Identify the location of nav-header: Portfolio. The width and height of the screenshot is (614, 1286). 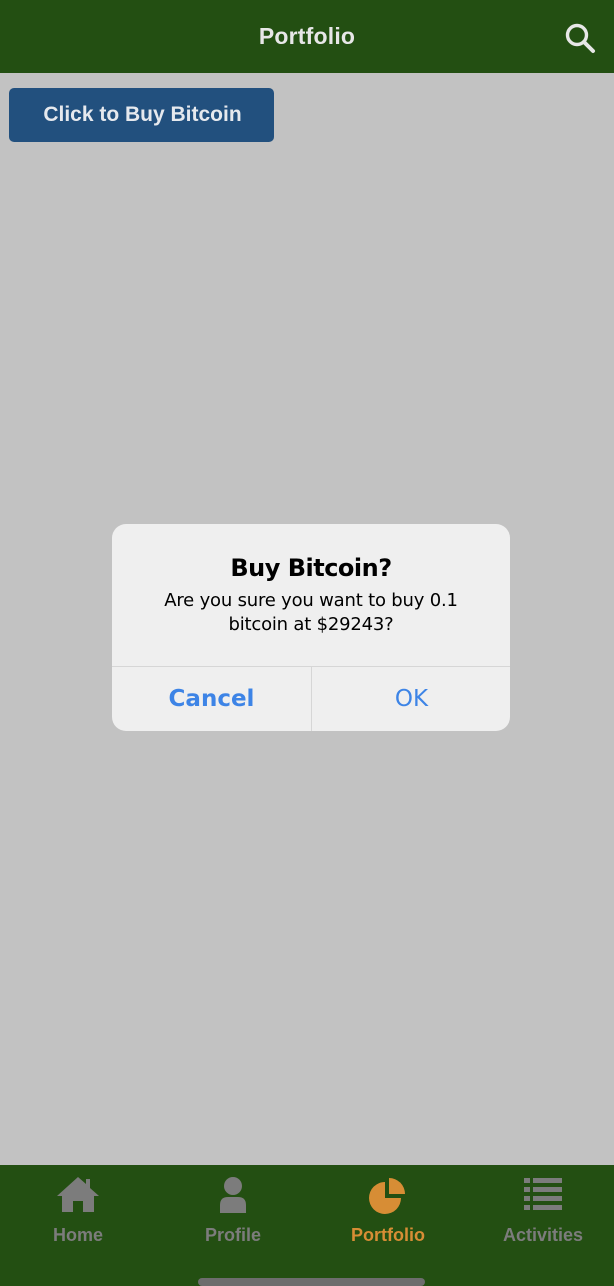
(307, 36).